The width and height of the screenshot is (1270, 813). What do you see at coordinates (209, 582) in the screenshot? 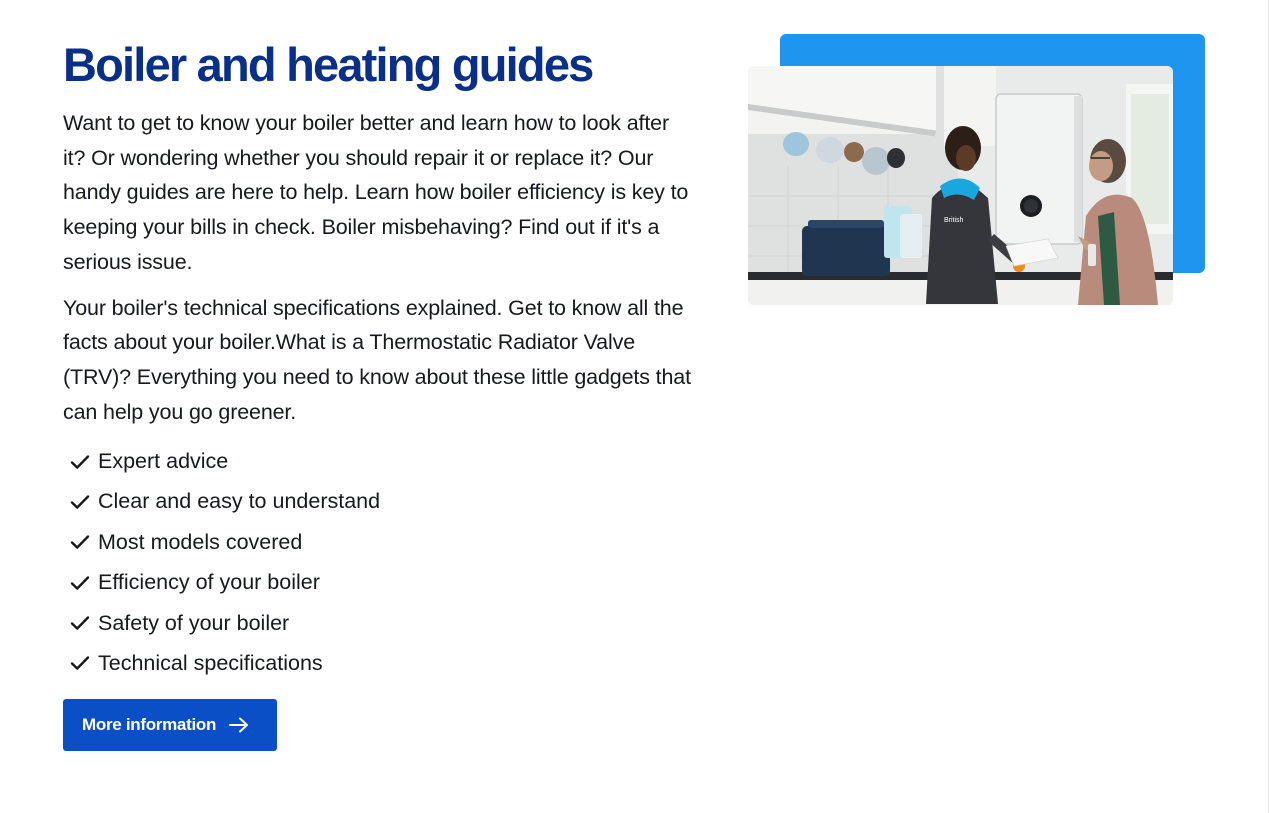
I see `feature-label: Efficiency of your boiler` at bounding box center [209, 582].